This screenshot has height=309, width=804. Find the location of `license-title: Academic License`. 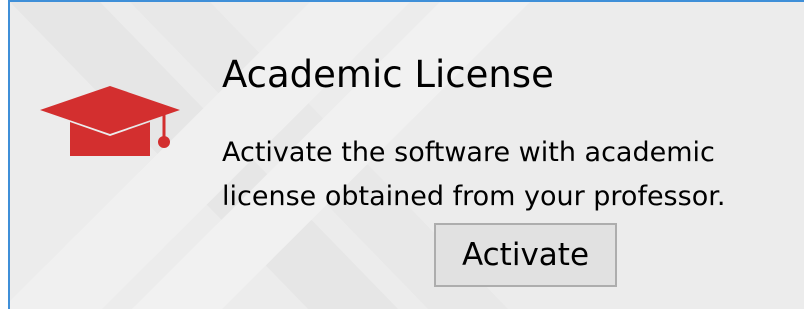

license-title: Academic License is located at coordinates (388, 74).